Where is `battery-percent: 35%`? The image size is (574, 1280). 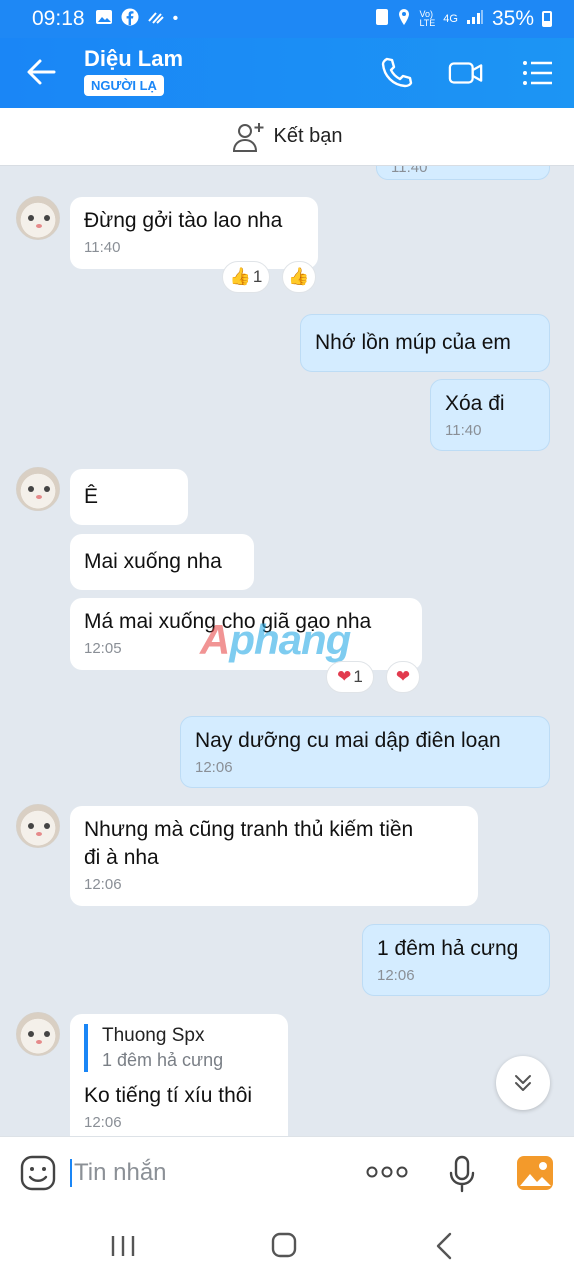
battery-percent: 35% is located at coordinates (512, 18).